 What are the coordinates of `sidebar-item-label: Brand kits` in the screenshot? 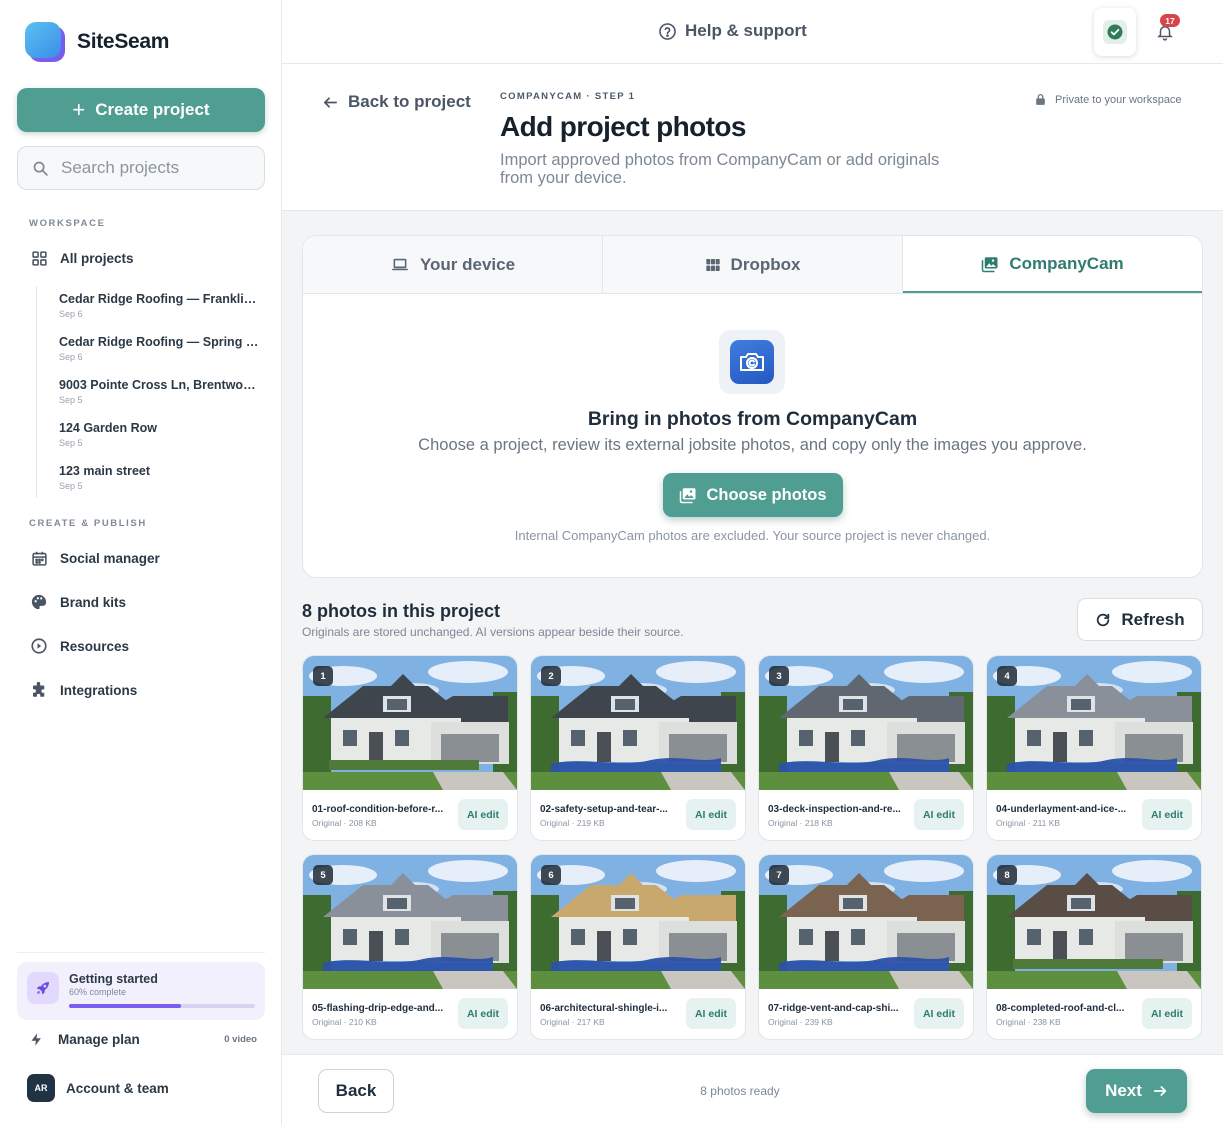 It's located at (93, 602).